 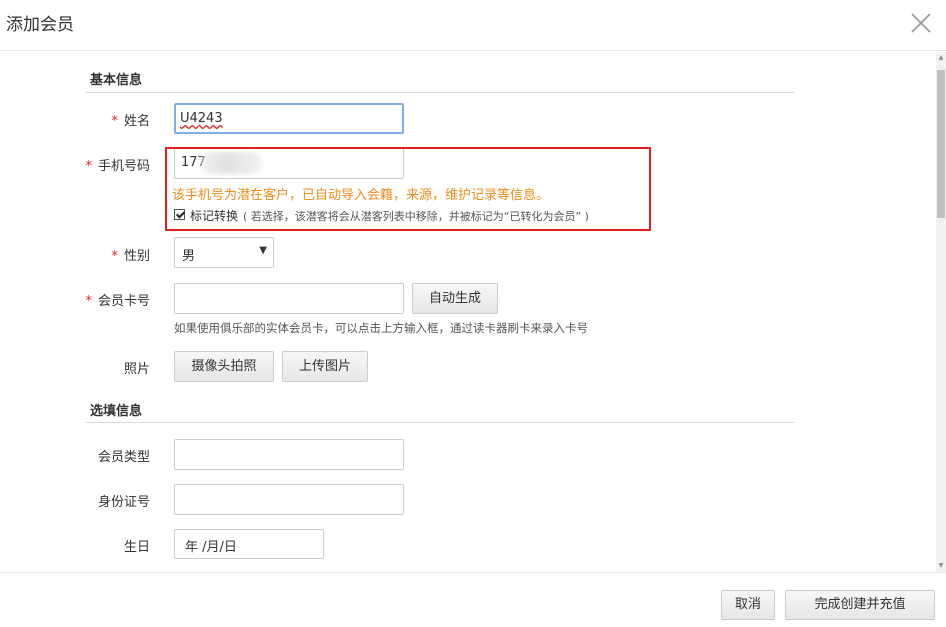 I want to click on id-number-label: 身份证号, so click(x=123, y=502).